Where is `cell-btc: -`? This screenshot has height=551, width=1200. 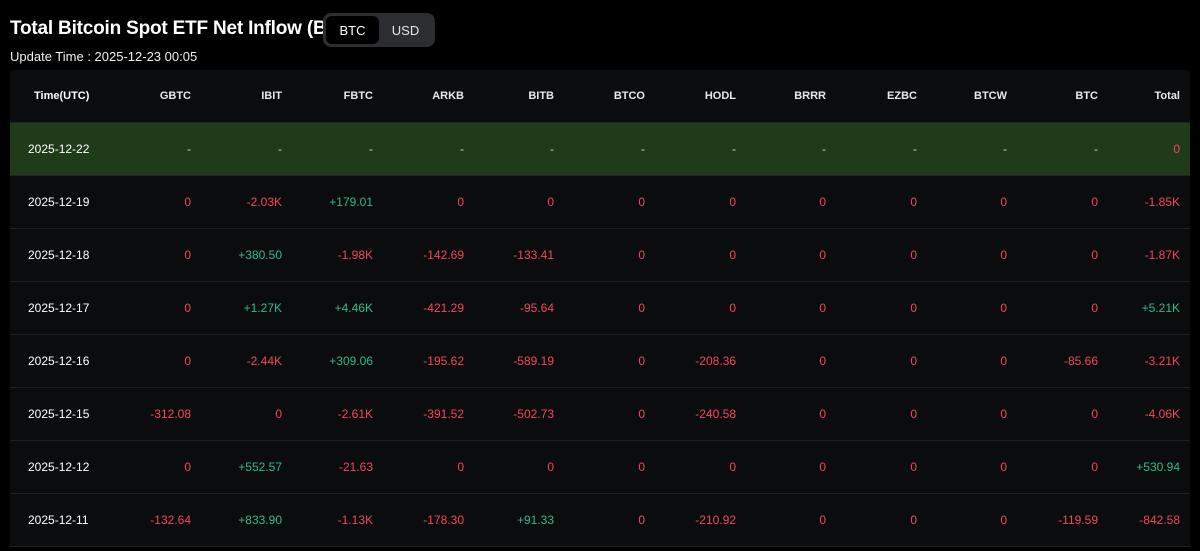
cell-btc: - is located at coordinates (1096, 149).